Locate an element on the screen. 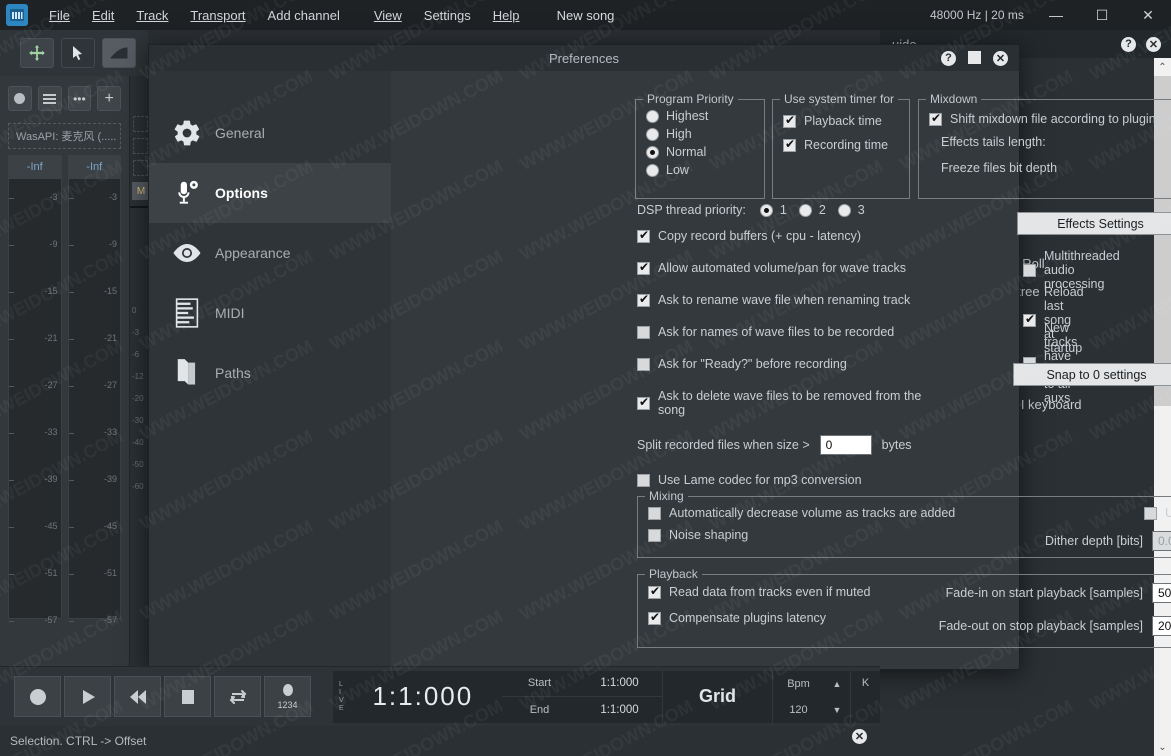  fade-in-input: 50 is located at coordinates (1161, 593).